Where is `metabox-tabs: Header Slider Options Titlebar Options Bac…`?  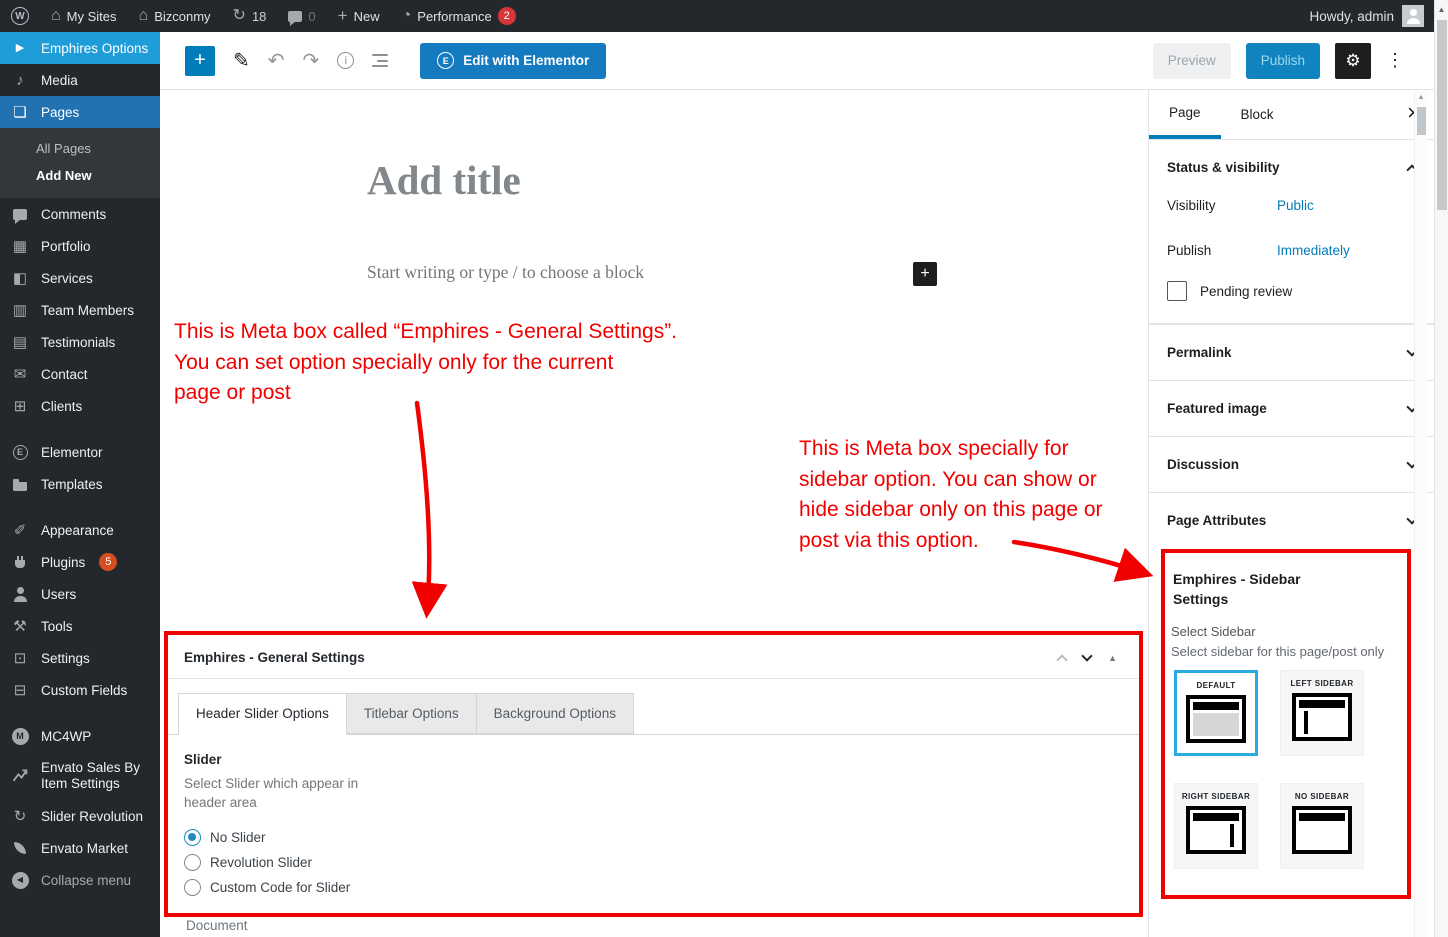 metabox-tabs: Header Slider Options Titlebar Options Bac… is located at coordinates (653, 707).